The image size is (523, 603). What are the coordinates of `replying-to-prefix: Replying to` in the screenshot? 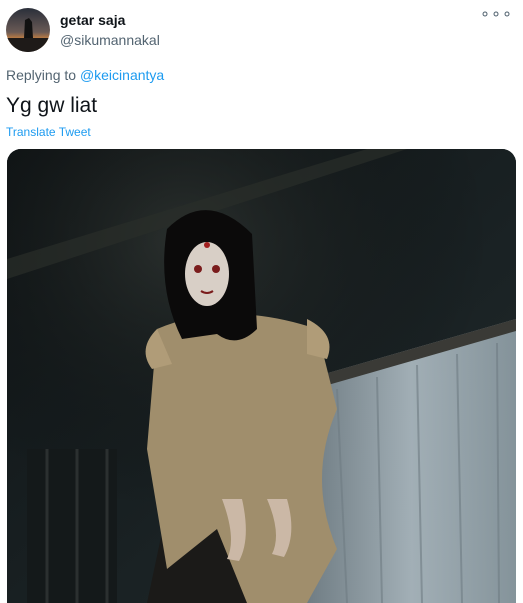 It's located at (43, 75).